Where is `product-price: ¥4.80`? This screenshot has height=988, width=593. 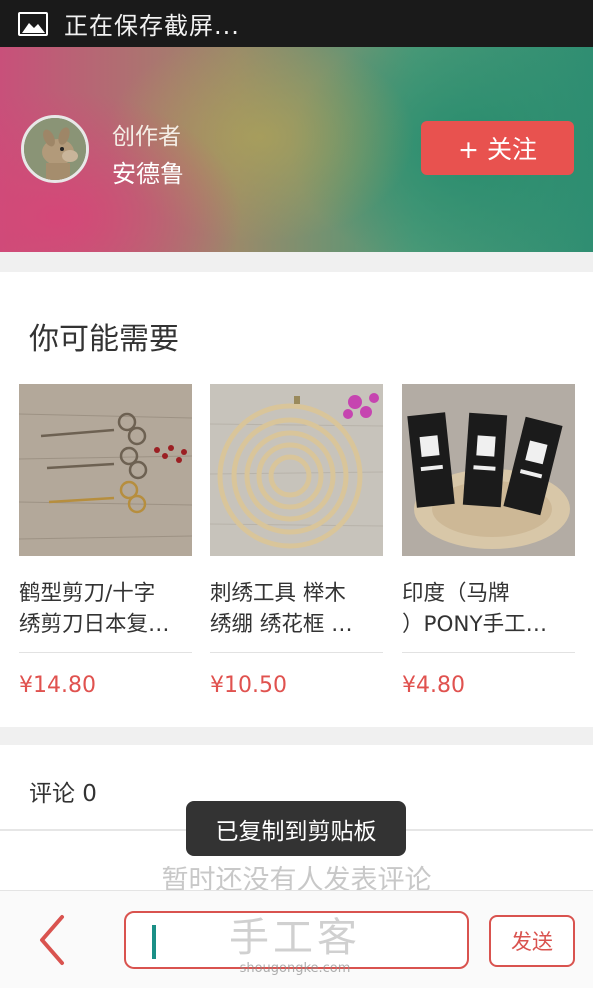 product-price: ¥4.80 is located at coordinates (433, 685).